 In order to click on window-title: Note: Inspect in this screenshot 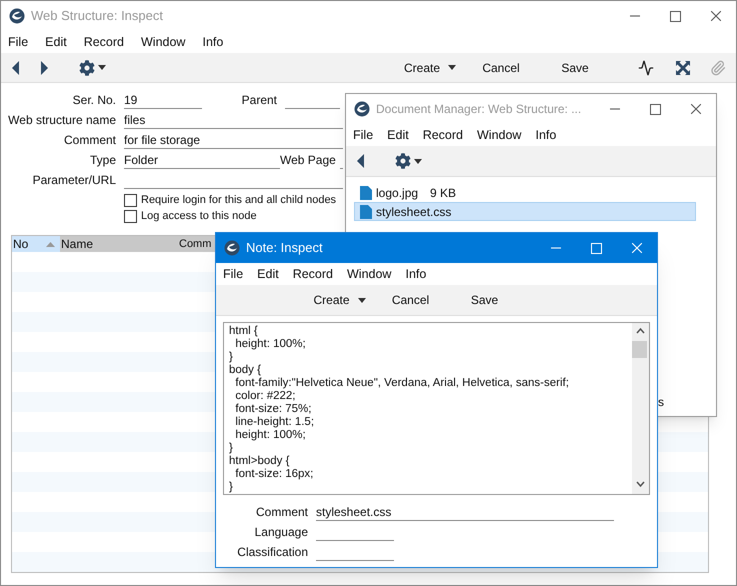, I will do `click(284, 248)`.